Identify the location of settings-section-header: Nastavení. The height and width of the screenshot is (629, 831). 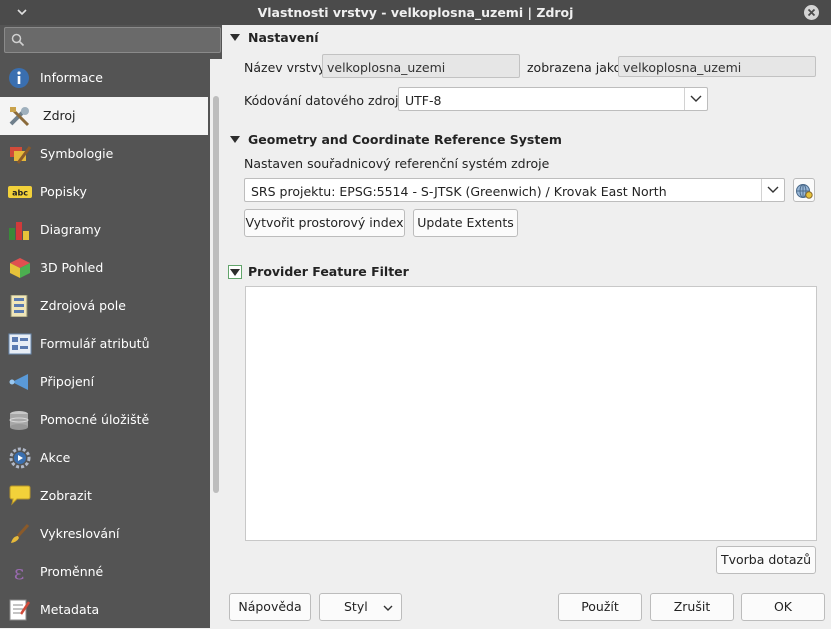
(274, 37).